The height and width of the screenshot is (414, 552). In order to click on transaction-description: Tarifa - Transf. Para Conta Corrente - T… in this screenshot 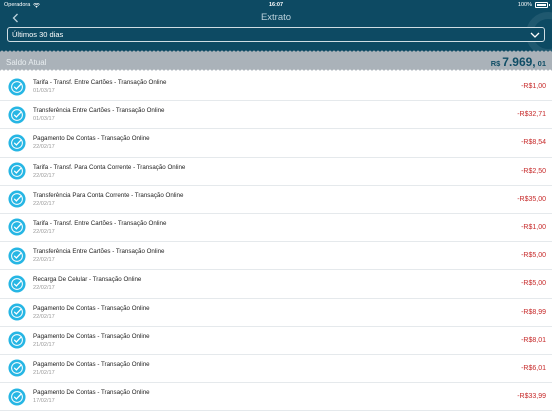, I will do `click(109, 167)`.